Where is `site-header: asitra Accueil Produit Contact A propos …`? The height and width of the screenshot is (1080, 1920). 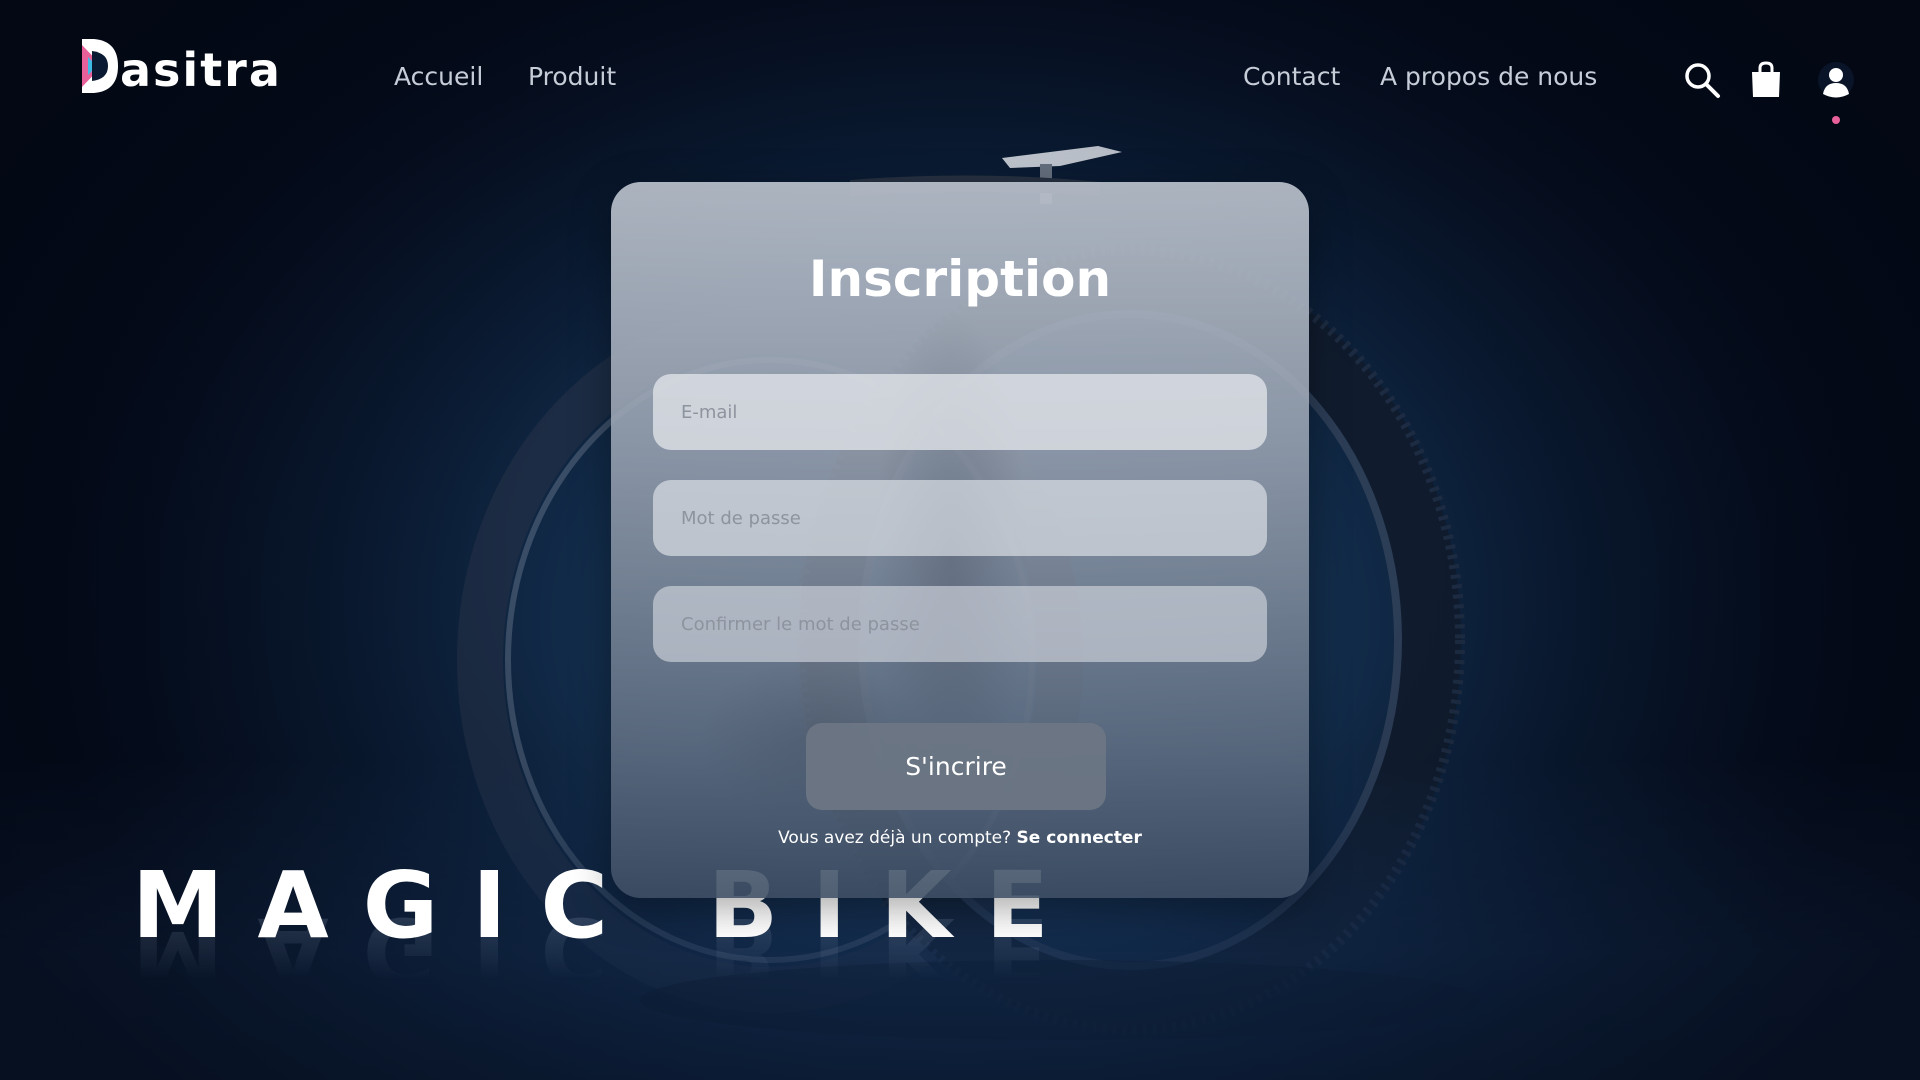 site-header: asitra Accueil Produit Contact A propos … is located at coordinates (960, 80).